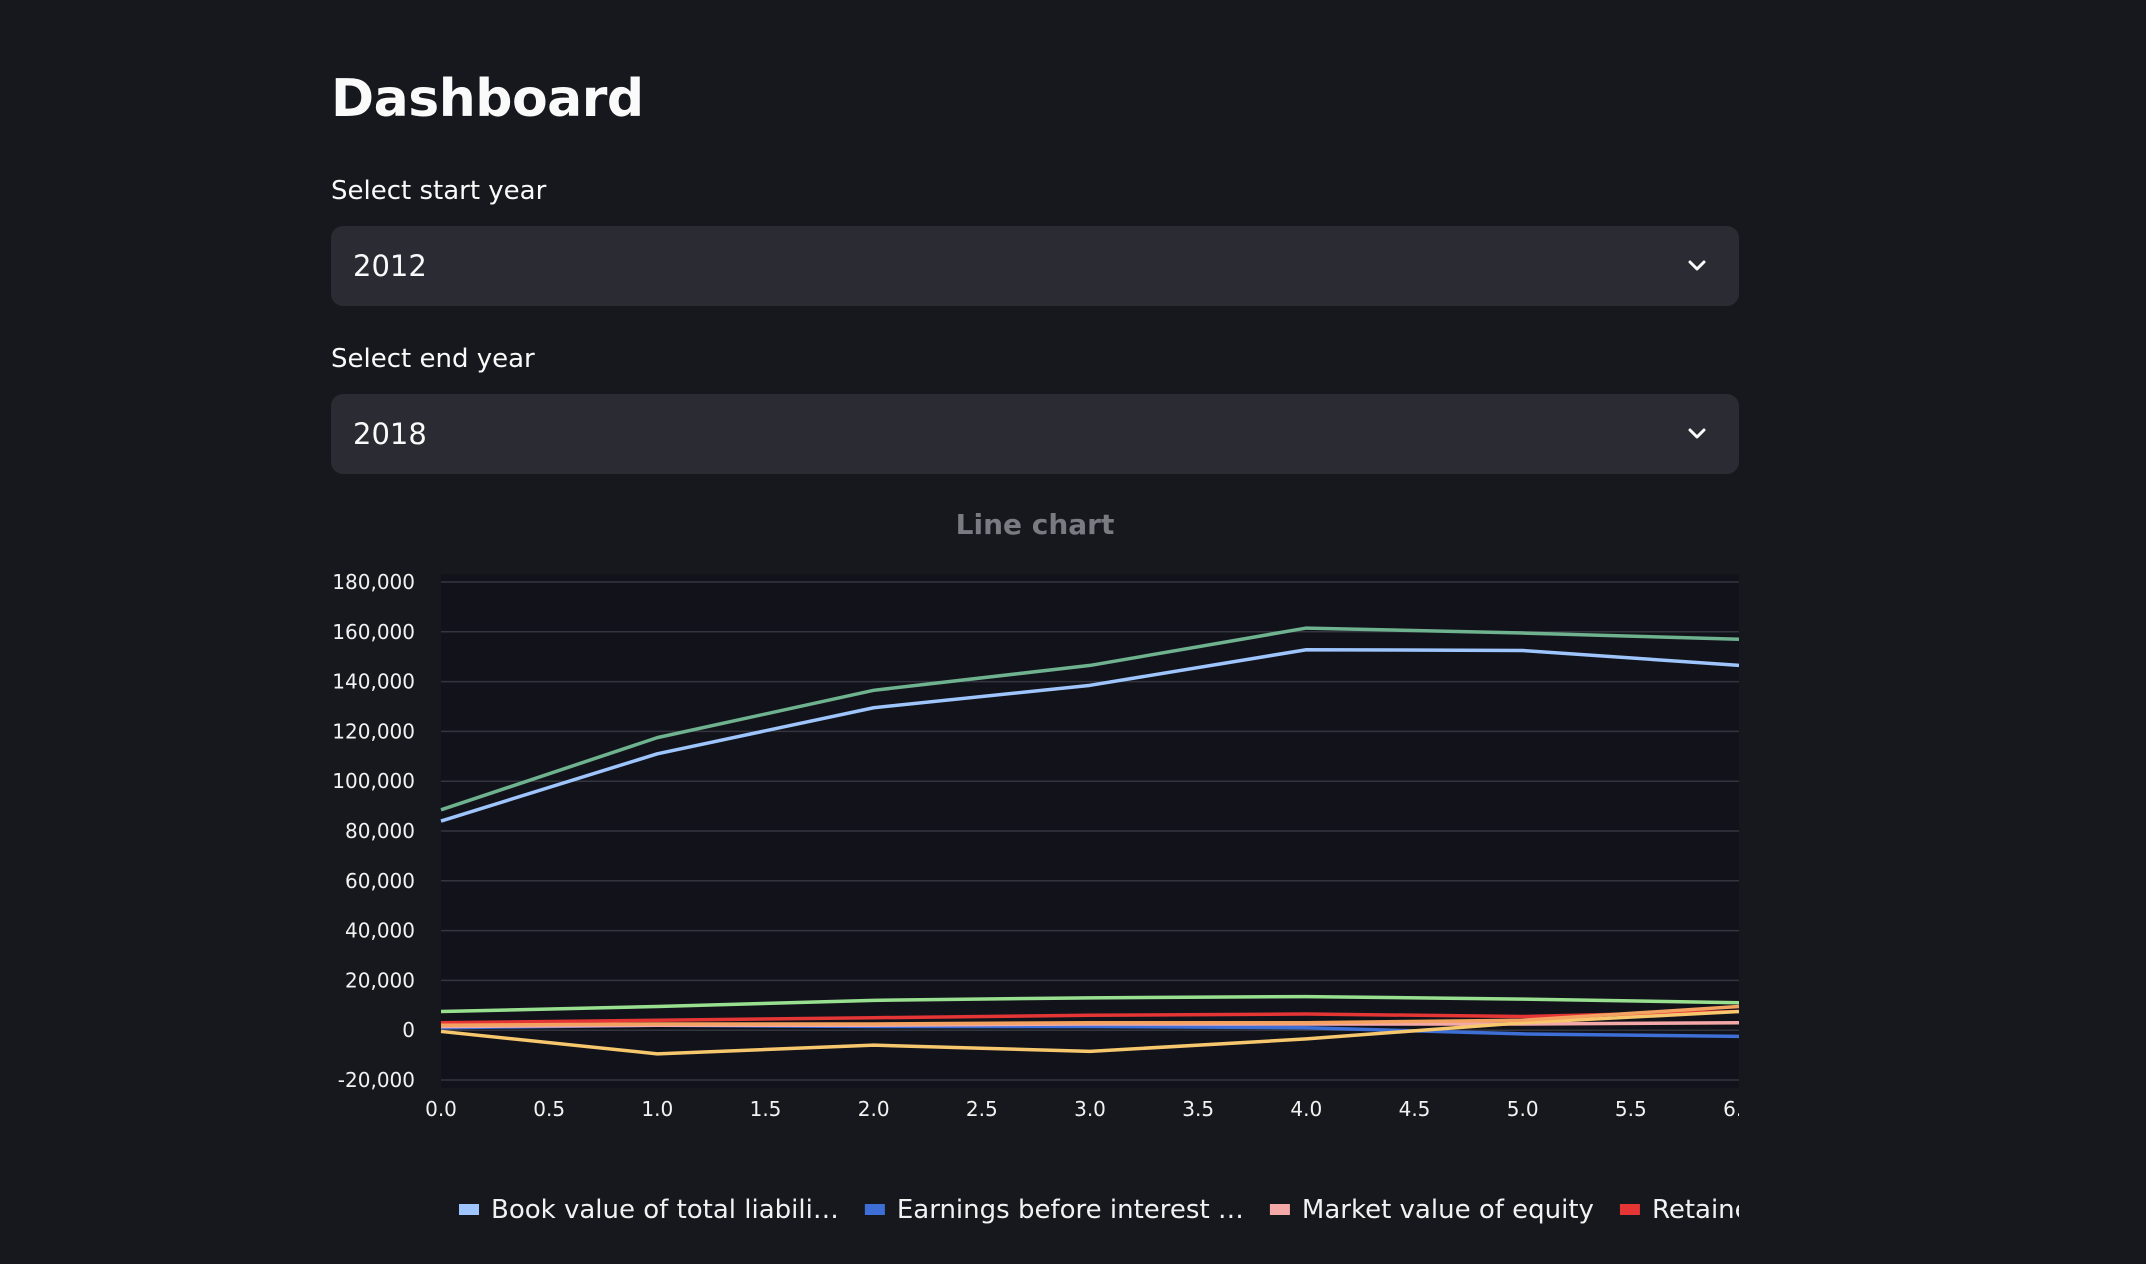  I want to click on x-tick-label: 3.5, so click(1198, 1109).